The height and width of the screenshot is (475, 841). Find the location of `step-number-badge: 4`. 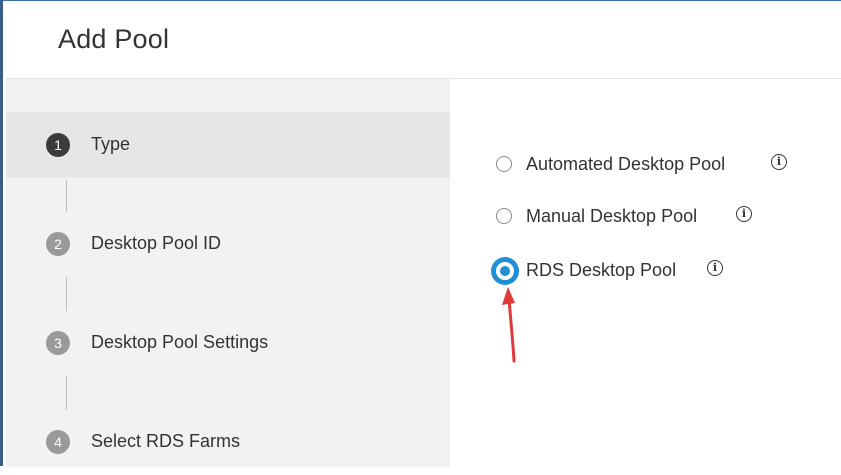

step-number-badge: 4 is located at coordinates (58, 442).